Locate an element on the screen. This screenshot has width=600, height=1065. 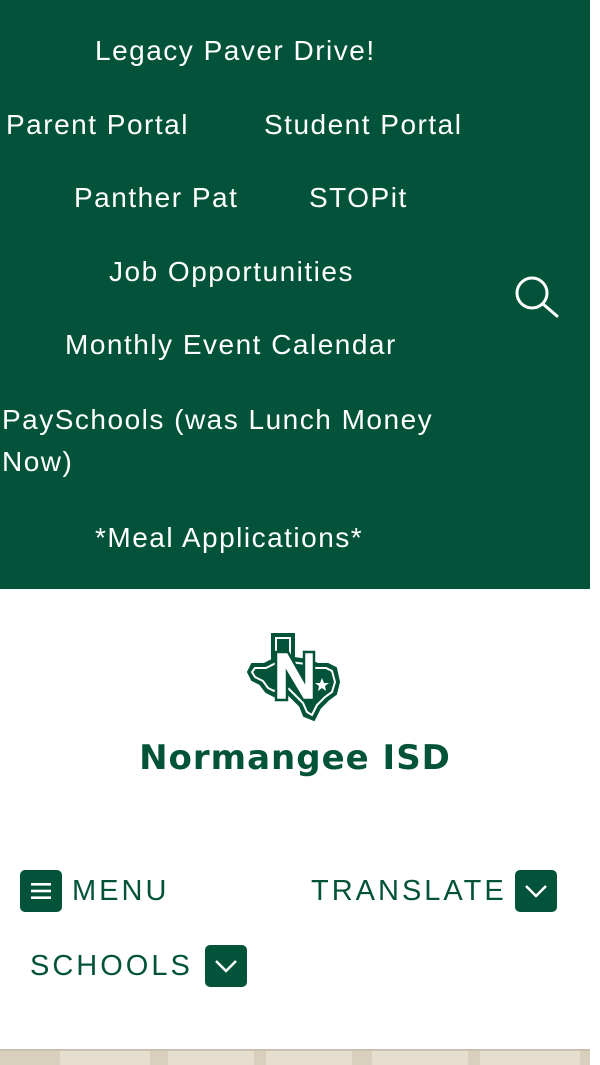
quick-link-legacy-paver-drive: Legacy Paver Drive! is located at coordinates (235, 51).